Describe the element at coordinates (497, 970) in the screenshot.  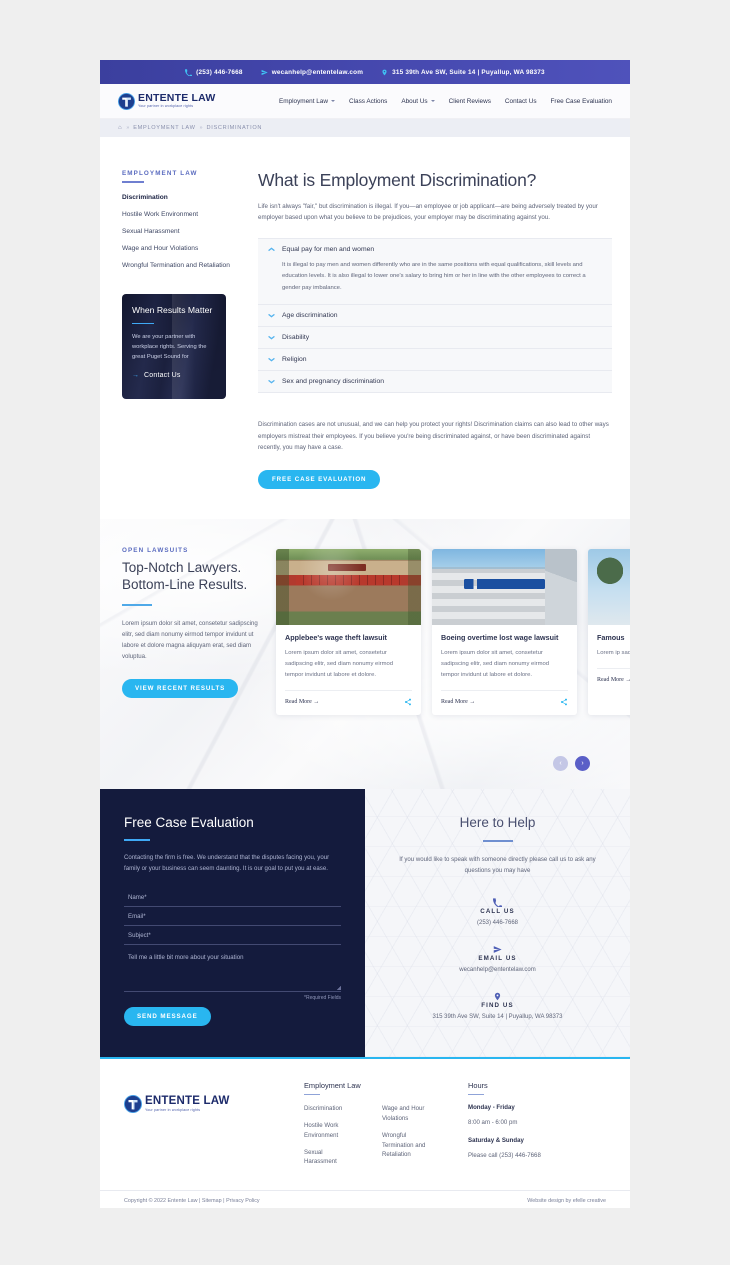
I see `contact-value: wecanhelp@ententelaw.com` at that location.